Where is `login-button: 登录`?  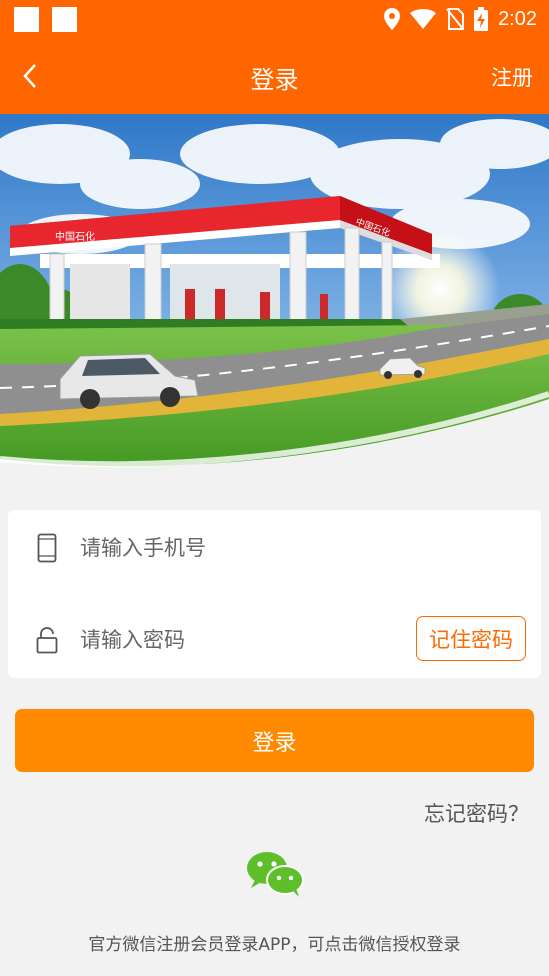
login-button: 登录 is located at coordinates (274, 740).